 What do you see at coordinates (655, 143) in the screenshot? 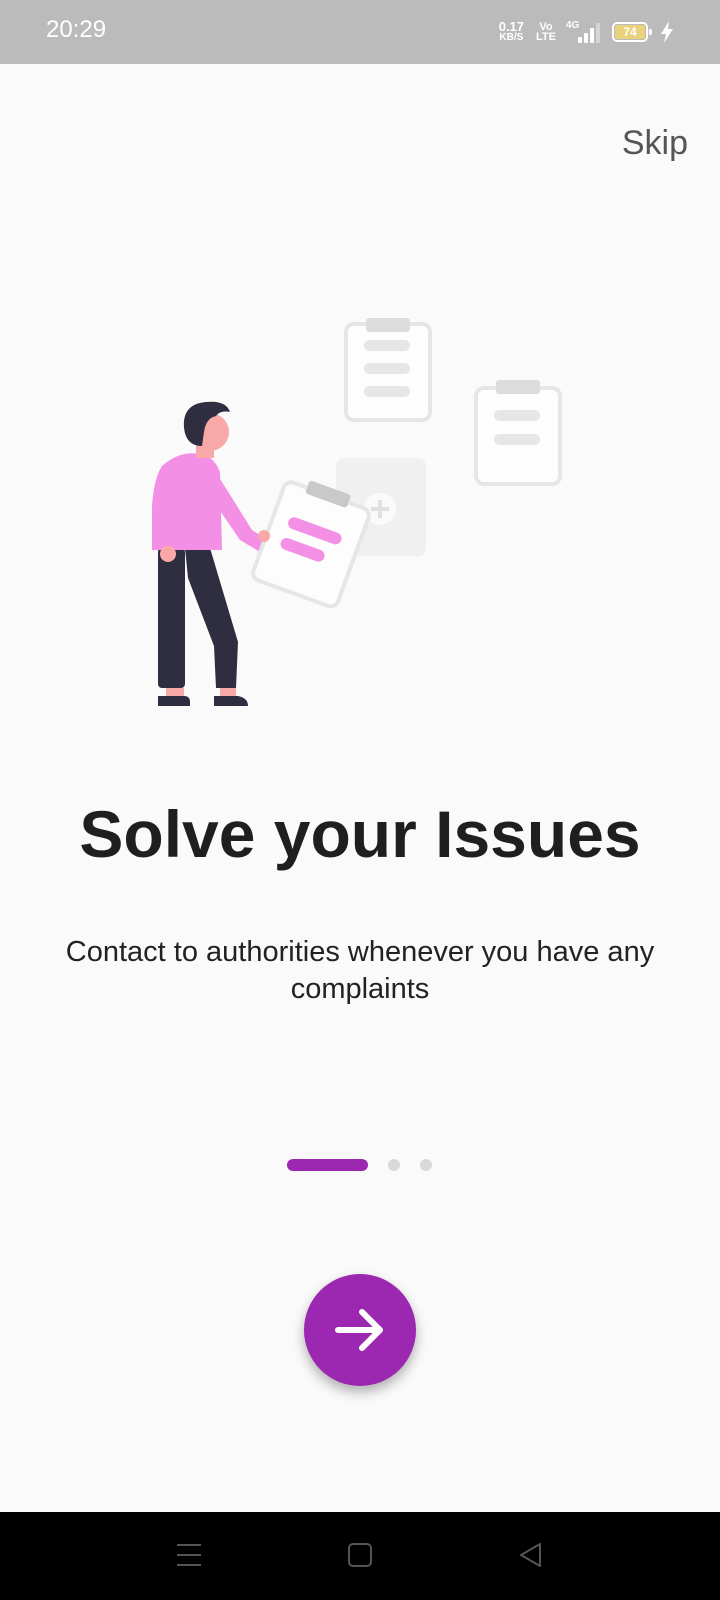
I see `skip-button: Skip` at bounding box center [655, 143].